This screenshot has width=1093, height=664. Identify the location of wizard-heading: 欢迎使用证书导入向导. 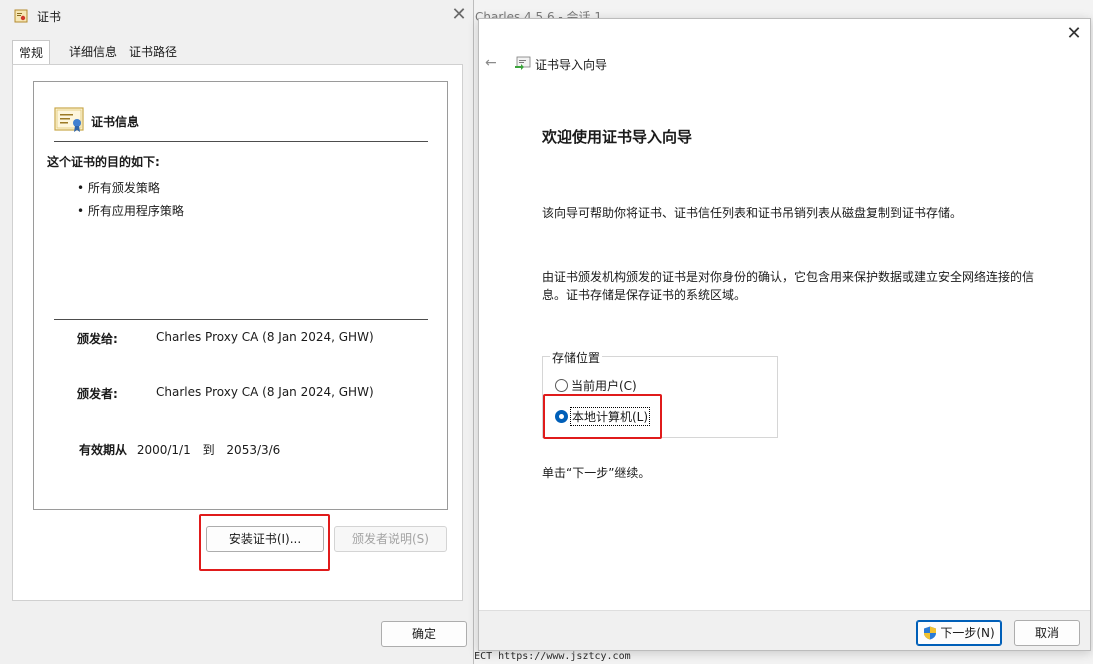
(617, 137).